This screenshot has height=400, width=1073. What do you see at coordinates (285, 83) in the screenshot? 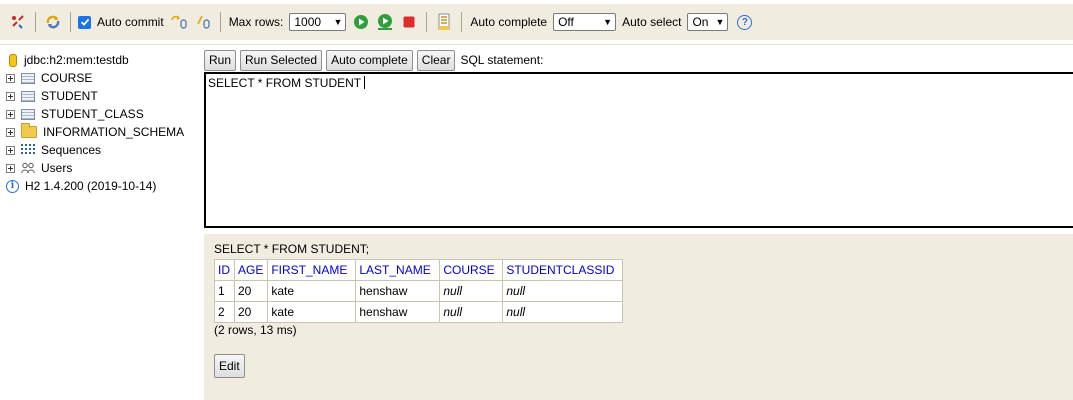
I see `sql-editor-text: SELECT * FROM STUDENT` at bounding box center [285, 83].